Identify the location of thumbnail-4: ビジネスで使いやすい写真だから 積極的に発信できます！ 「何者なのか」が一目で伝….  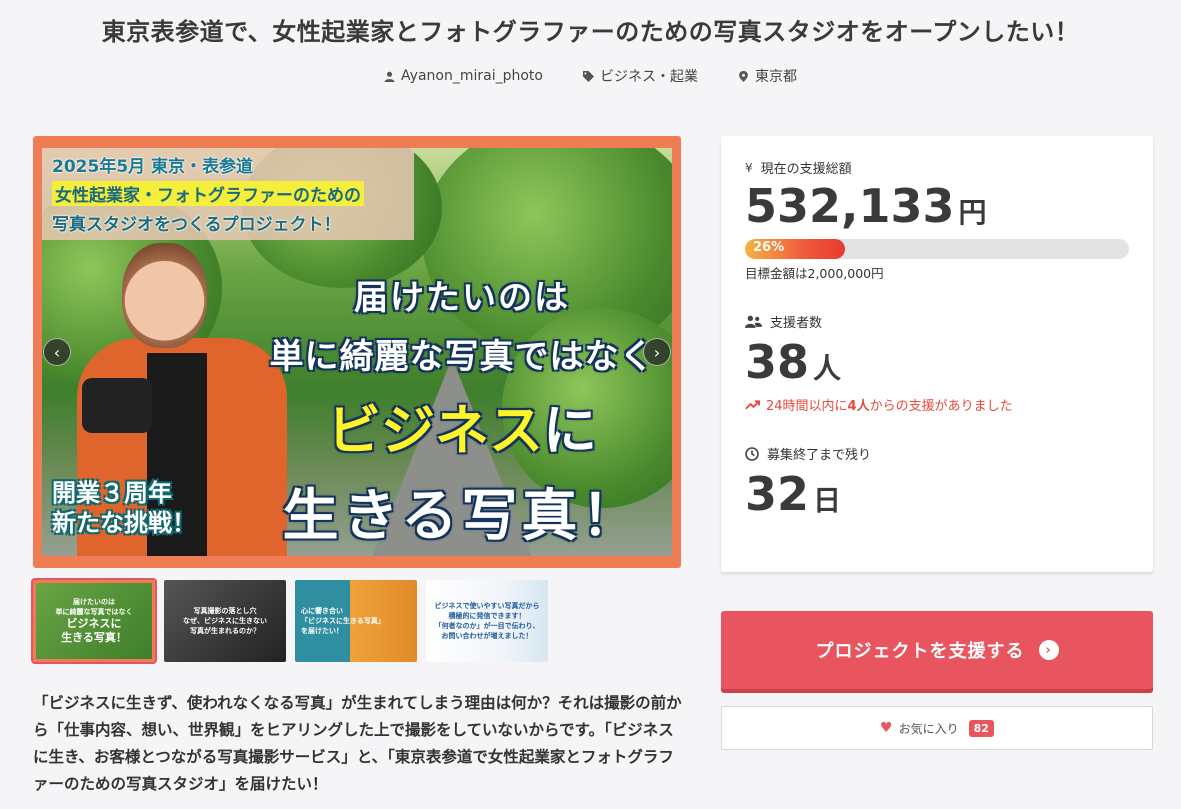
(487, 621).